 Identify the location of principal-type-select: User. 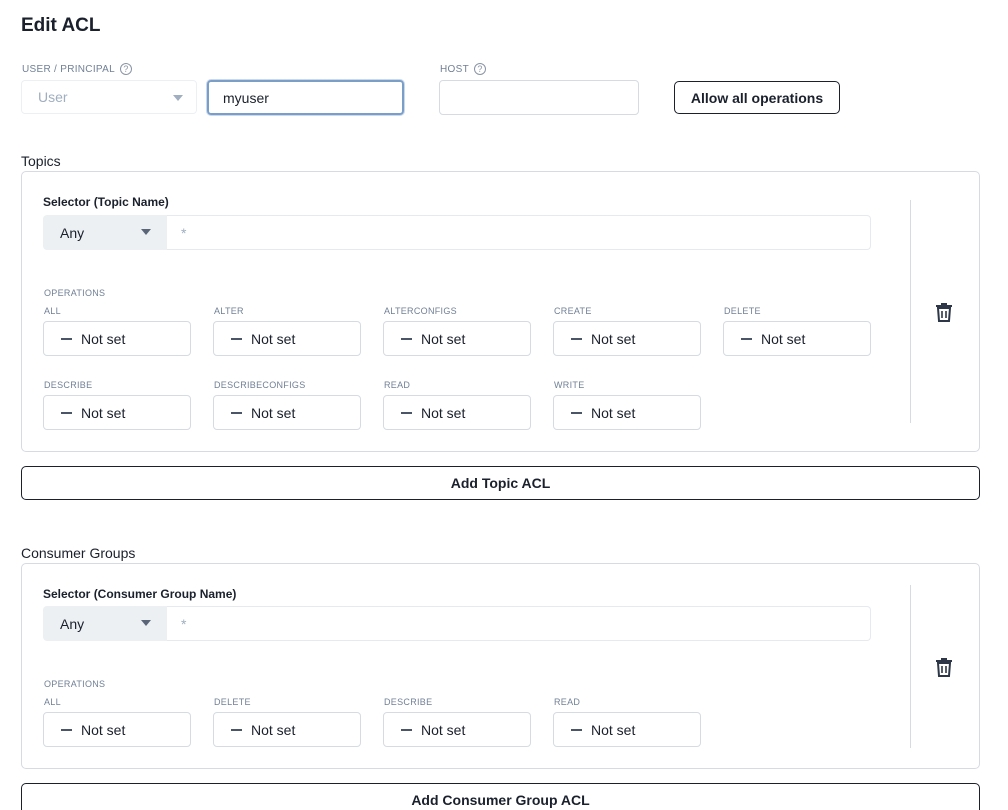
(109, 97).